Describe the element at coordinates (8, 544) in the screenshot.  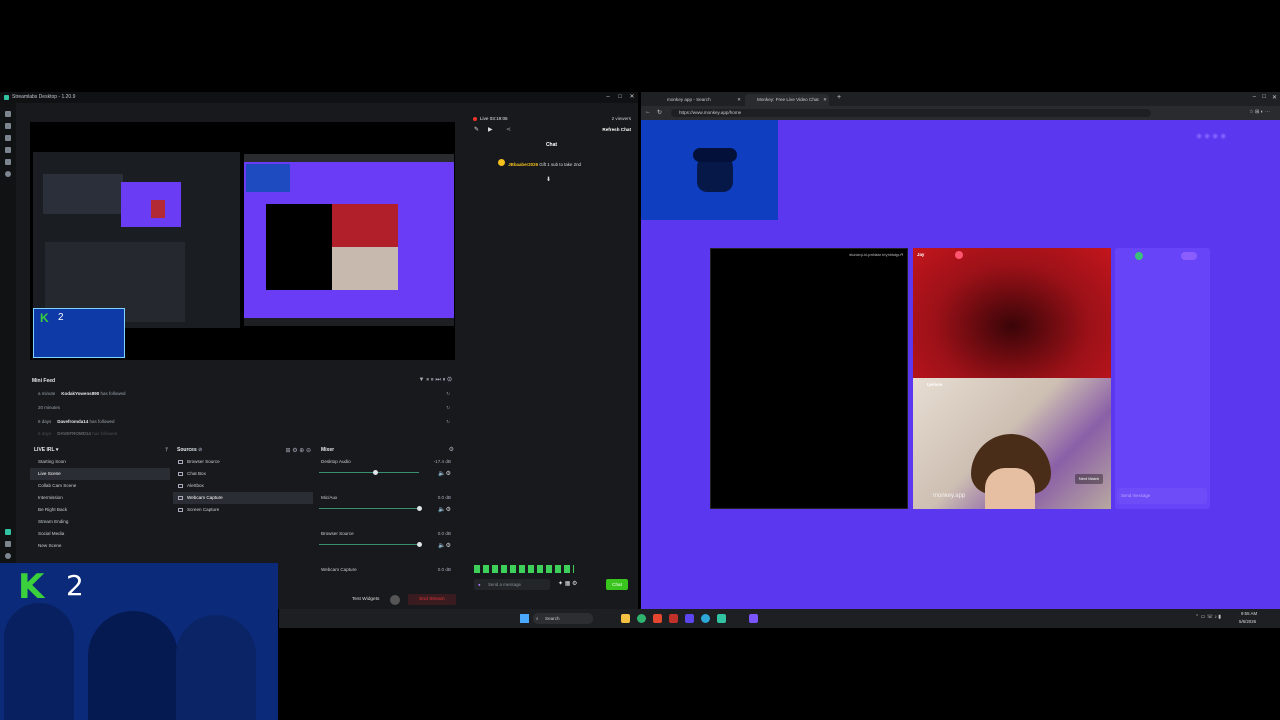
I see `studio-icon` at that location.